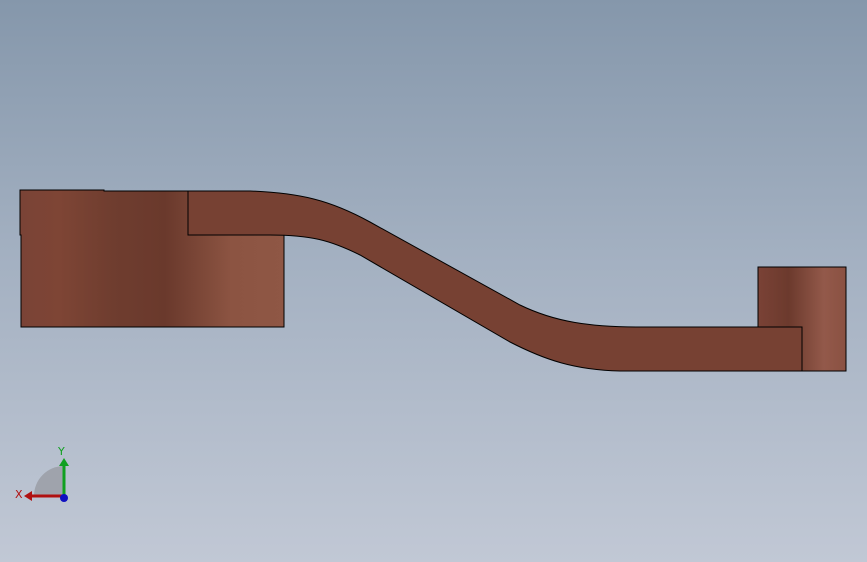 Image resolution: width=867 pixels, height=562 pixels. I want to click on coordinate-triad-icon: Y X, so click(42, 473).